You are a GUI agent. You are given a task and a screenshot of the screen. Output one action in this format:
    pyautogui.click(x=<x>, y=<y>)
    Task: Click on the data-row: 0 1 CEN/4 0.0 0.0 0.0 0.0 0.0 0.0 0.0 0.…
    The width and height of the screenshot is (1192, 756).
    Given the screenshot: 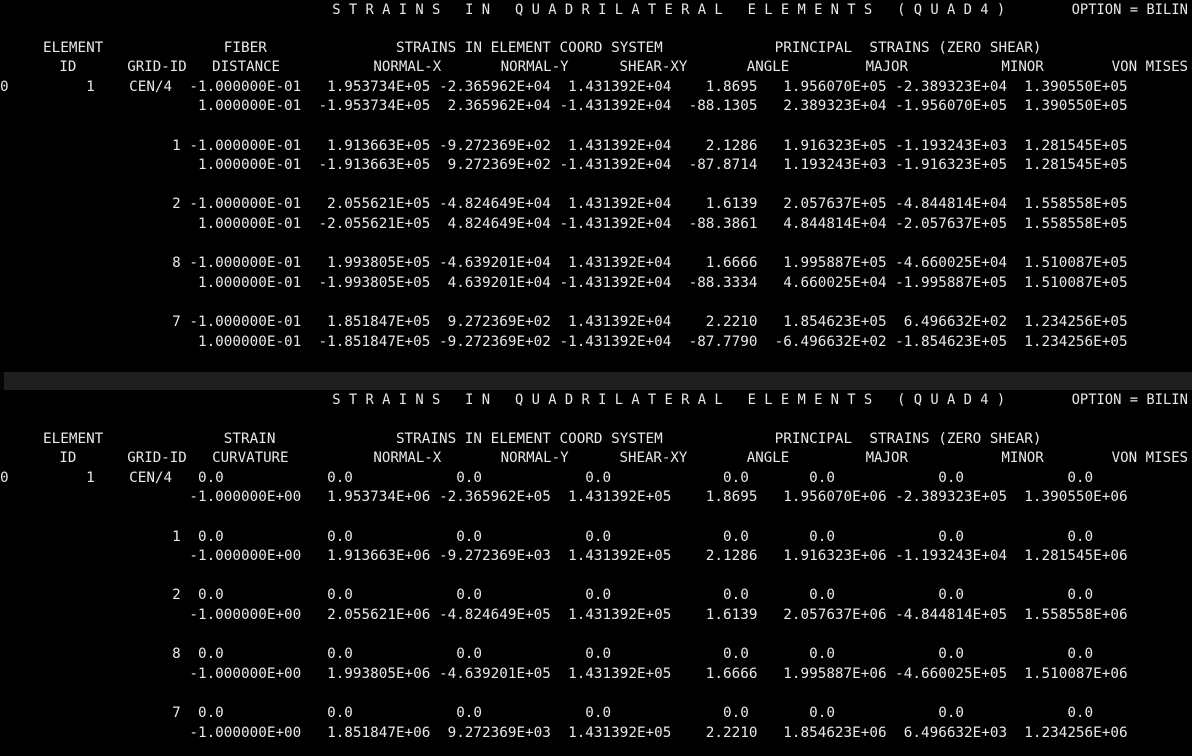 What is the action you would take?
    pyautogui.click(x=547, y=477)
    